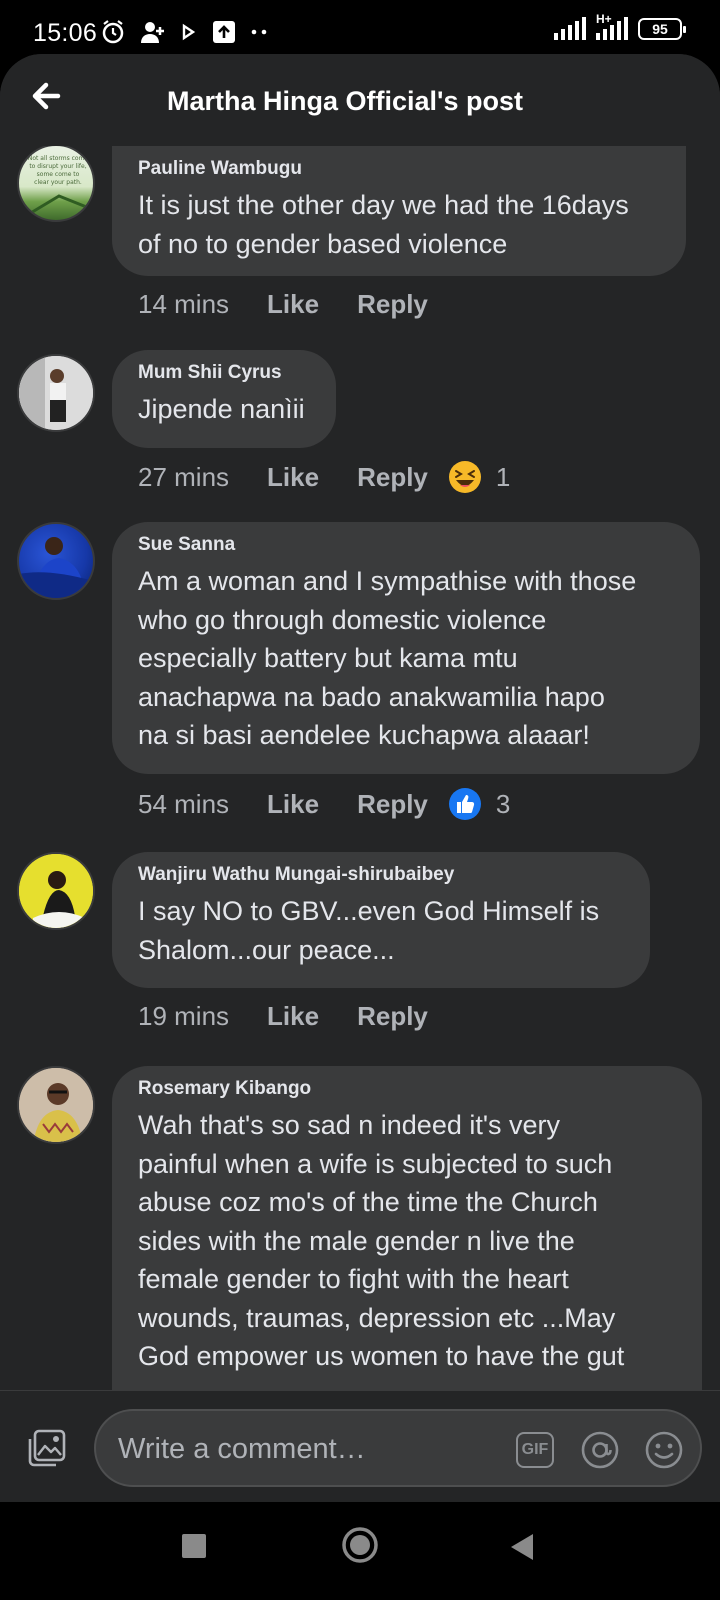 This screenshot has width=720, height=1600. Describe the element at coordinates (570, 28) in the screenshot. I see `signal-icon` at that location.